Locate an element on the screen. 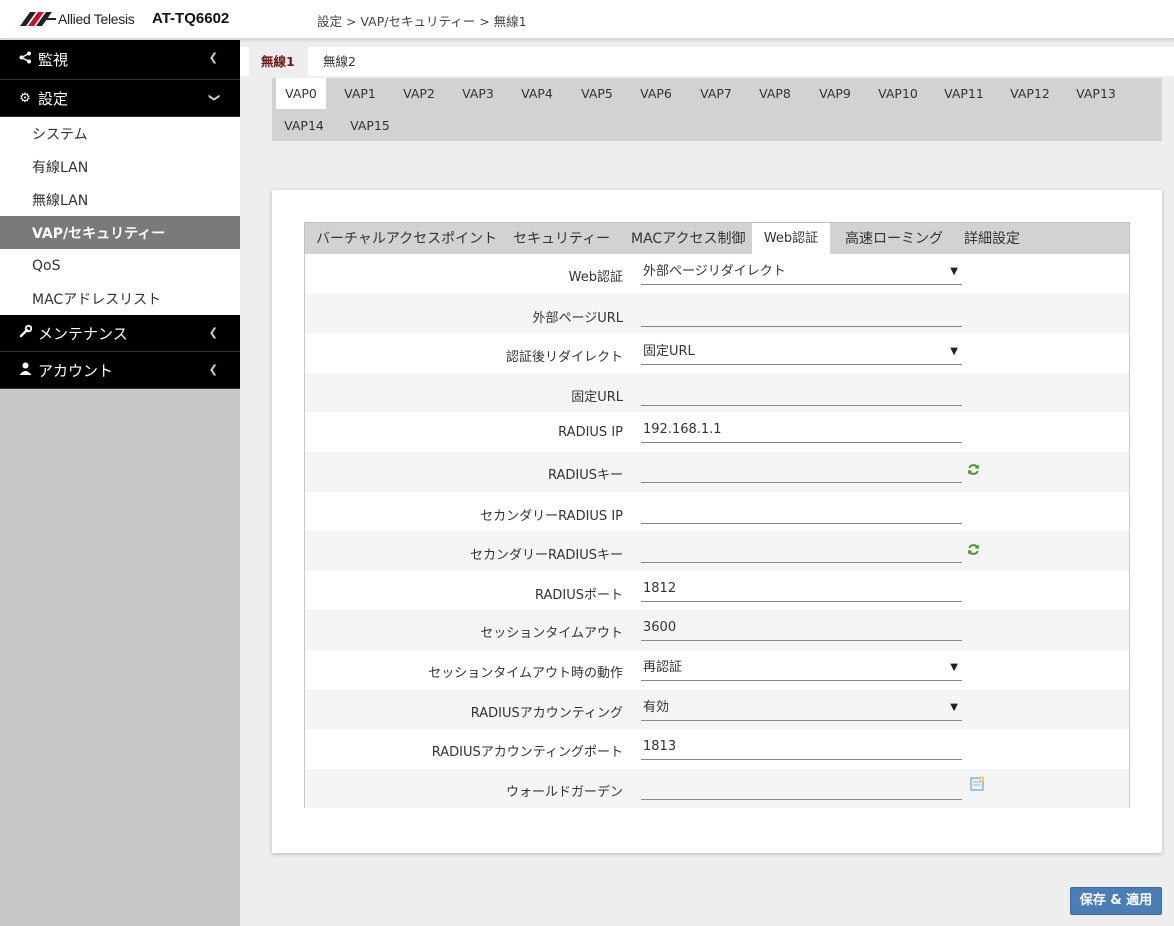 This screenshot has height=926, width=1174. tab-vap15: VAP15 is located at coordinates (370, 125).